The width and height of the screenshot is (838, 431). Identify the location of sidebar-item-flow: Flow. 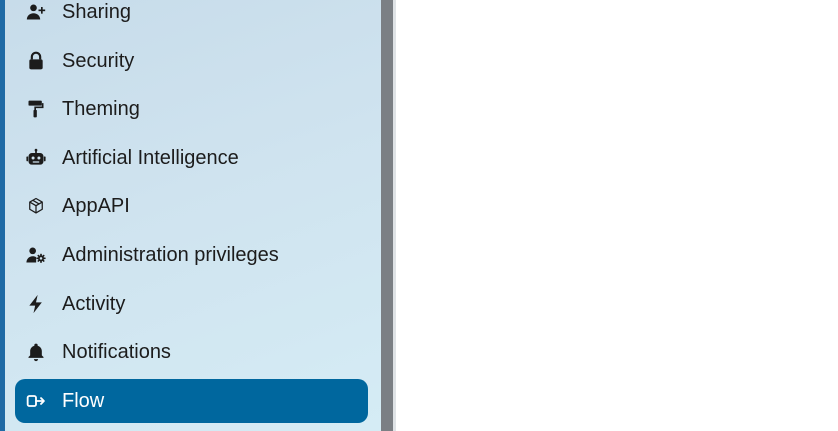
(191, 400).